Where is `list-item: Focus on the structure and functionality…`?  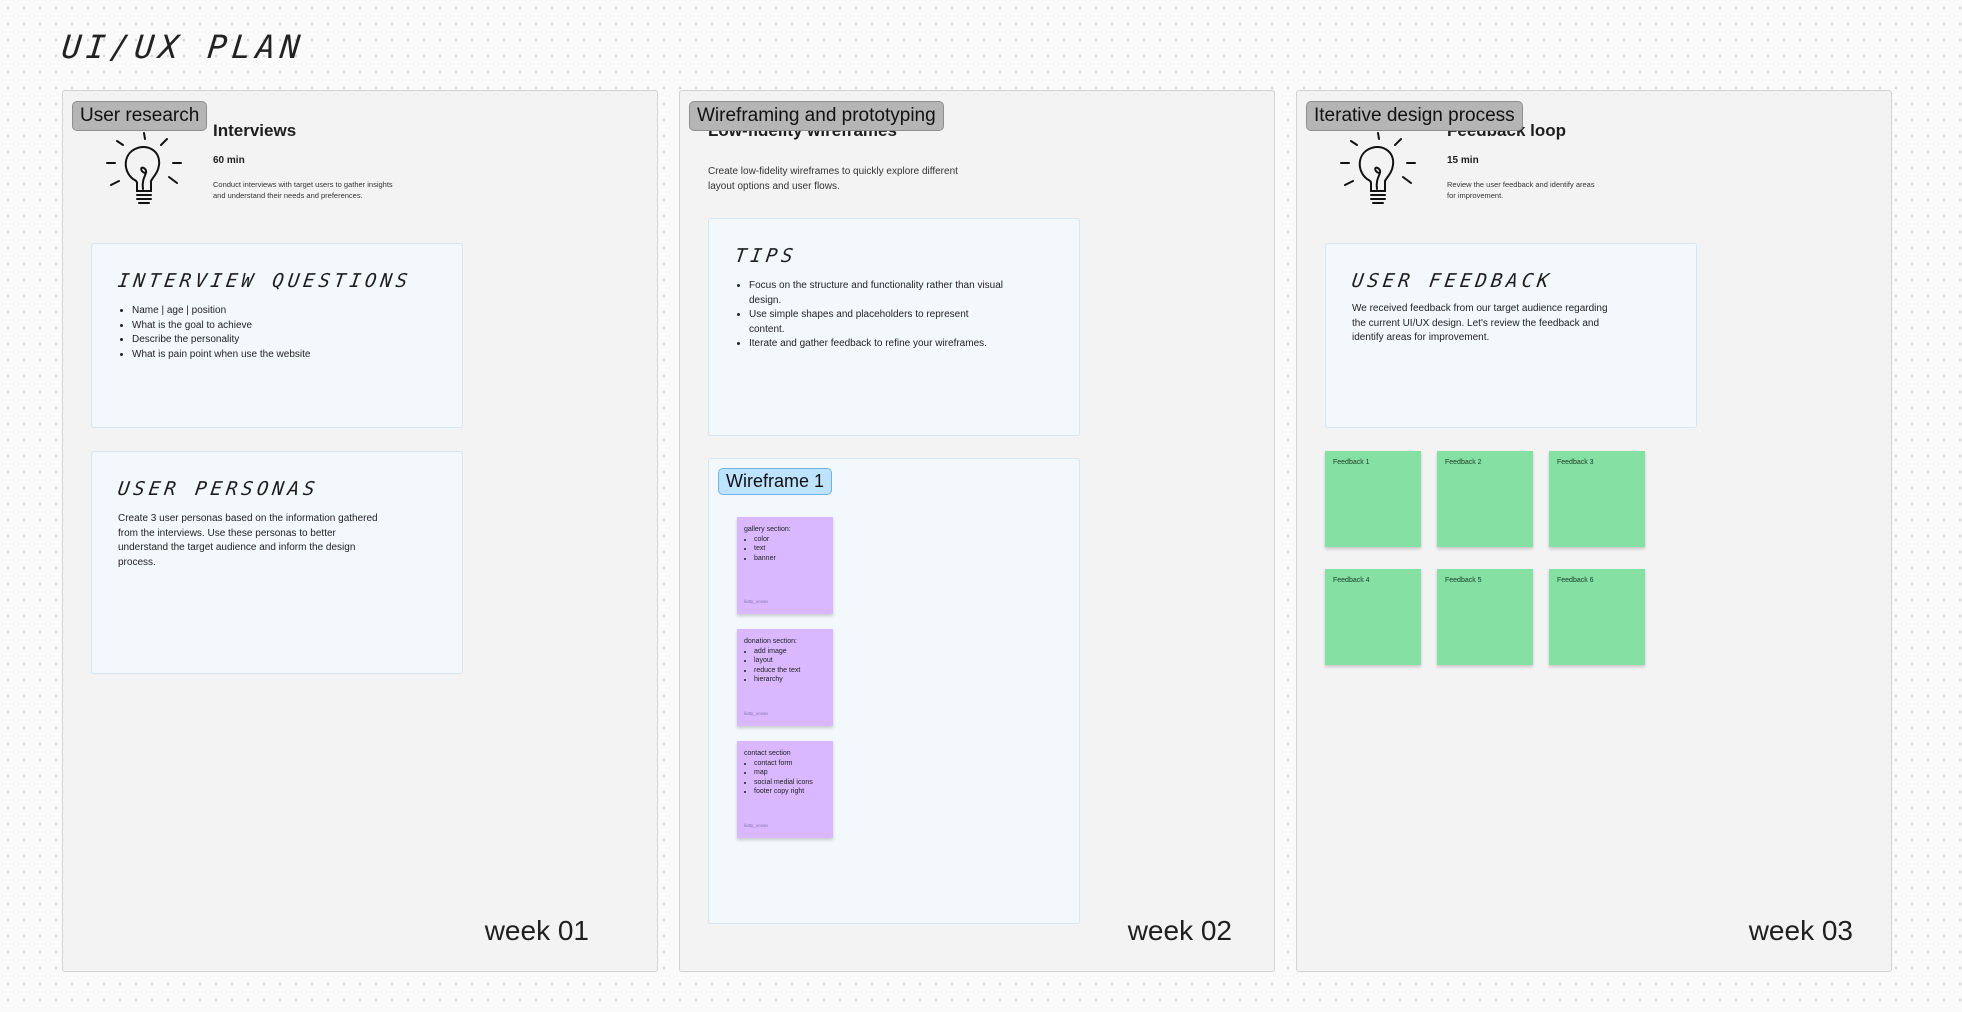 list-item: Focus on the structure and functionality… is located at coordinates (877, 293).